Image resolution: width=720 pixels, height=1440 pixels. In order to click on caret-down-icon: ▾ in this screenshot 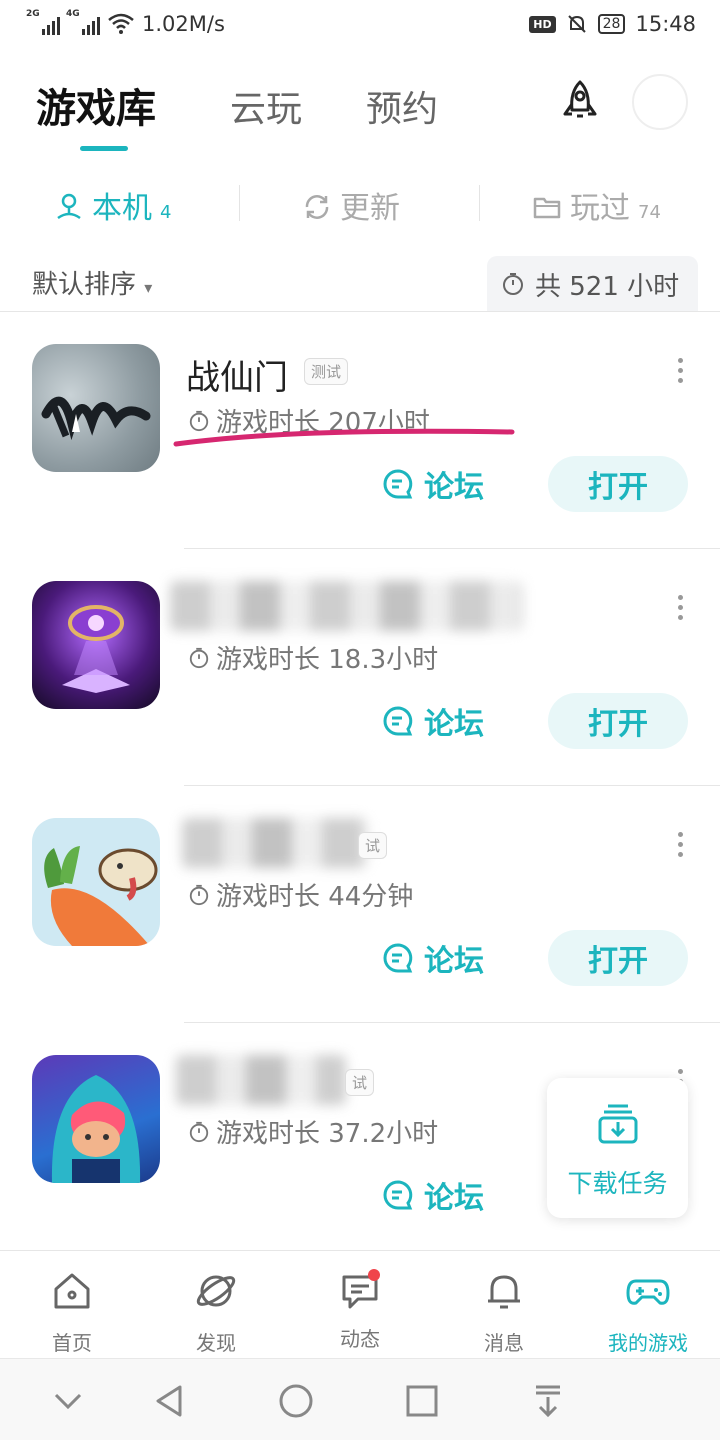, I will do `click(148, 287)`.